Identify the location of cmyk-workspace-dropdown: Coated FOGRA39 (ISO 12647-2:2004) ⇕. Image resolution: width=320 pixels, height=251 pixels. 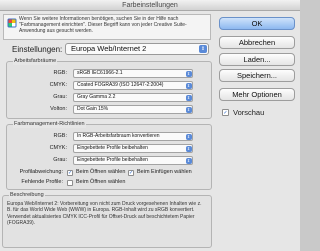
(133, 85).